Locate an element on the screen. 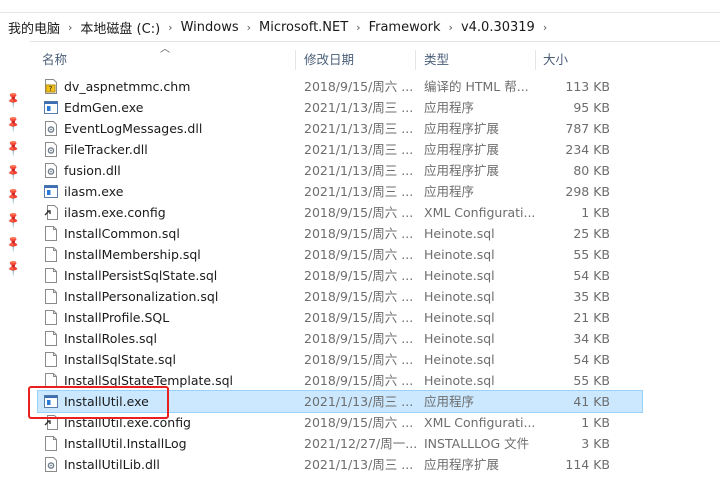  file-size: 80 KB is located at coordinates (591, 170).